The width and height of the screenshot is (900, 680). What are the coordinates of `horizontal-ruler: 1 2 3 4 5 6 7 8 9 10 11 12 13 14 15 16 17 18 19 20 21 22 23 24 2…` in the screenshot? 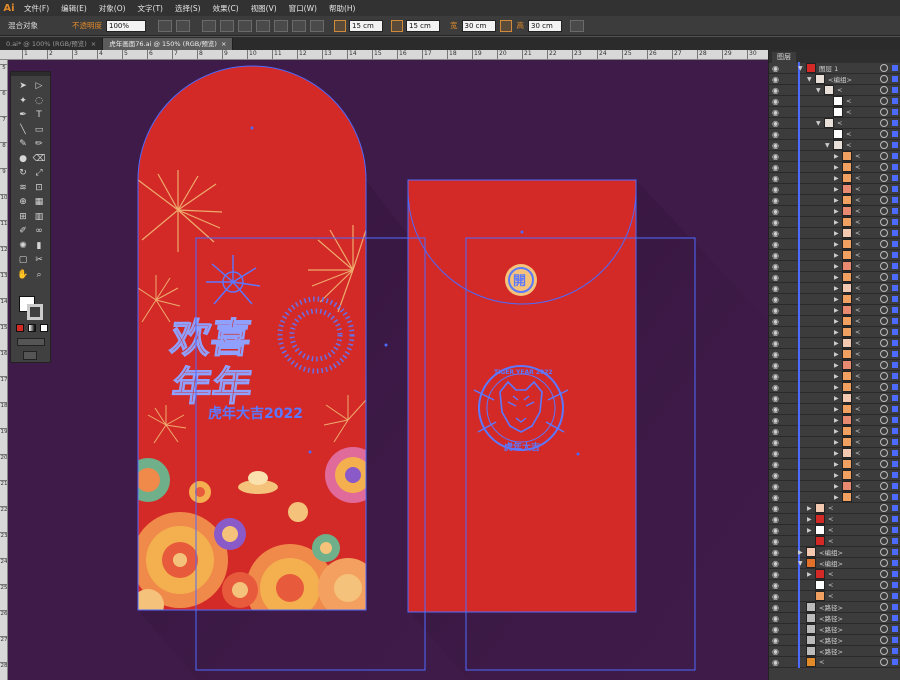 It's located at (384, 55).